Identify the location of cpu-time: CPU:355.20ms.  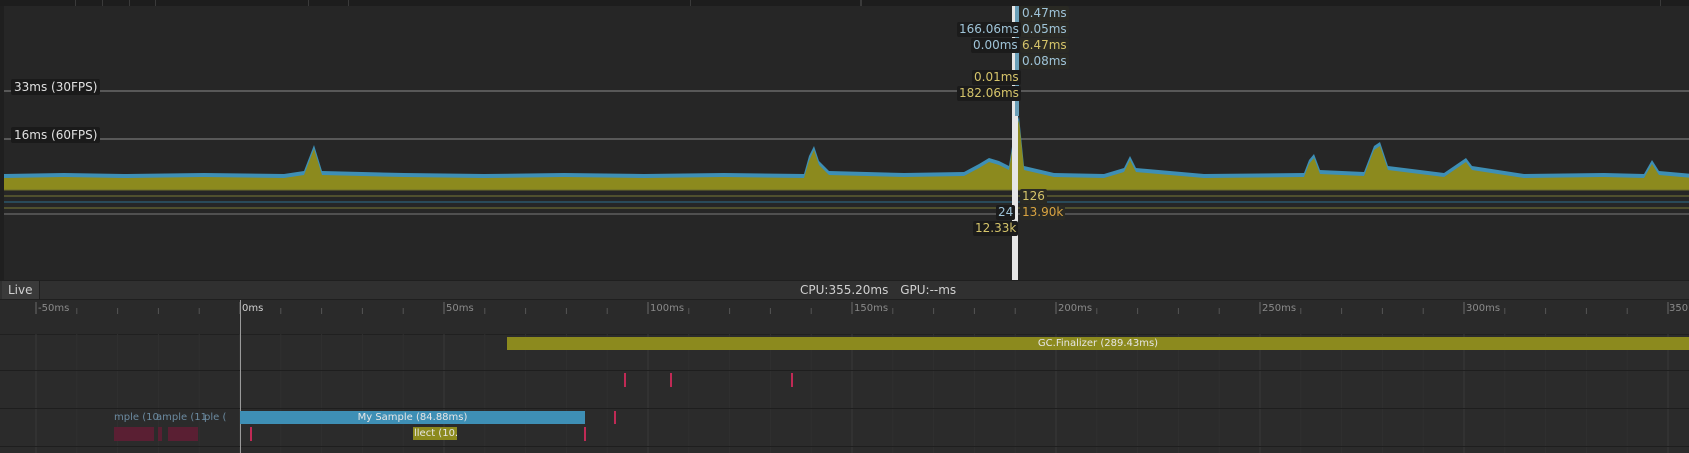
(844, 290).